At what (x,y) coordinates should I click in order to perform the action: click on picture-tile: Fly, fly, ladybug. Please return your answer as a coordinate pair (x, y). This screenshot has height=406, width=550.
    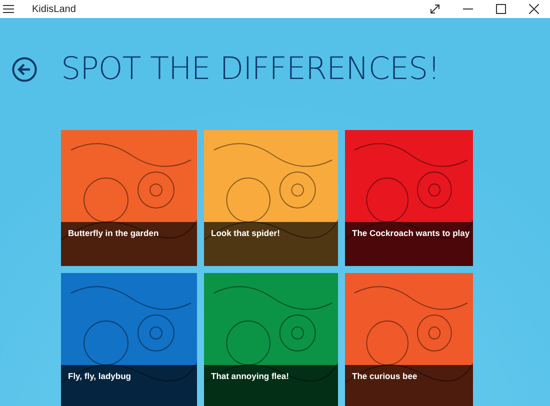
    Looking at the image, I should click on (129, 339).